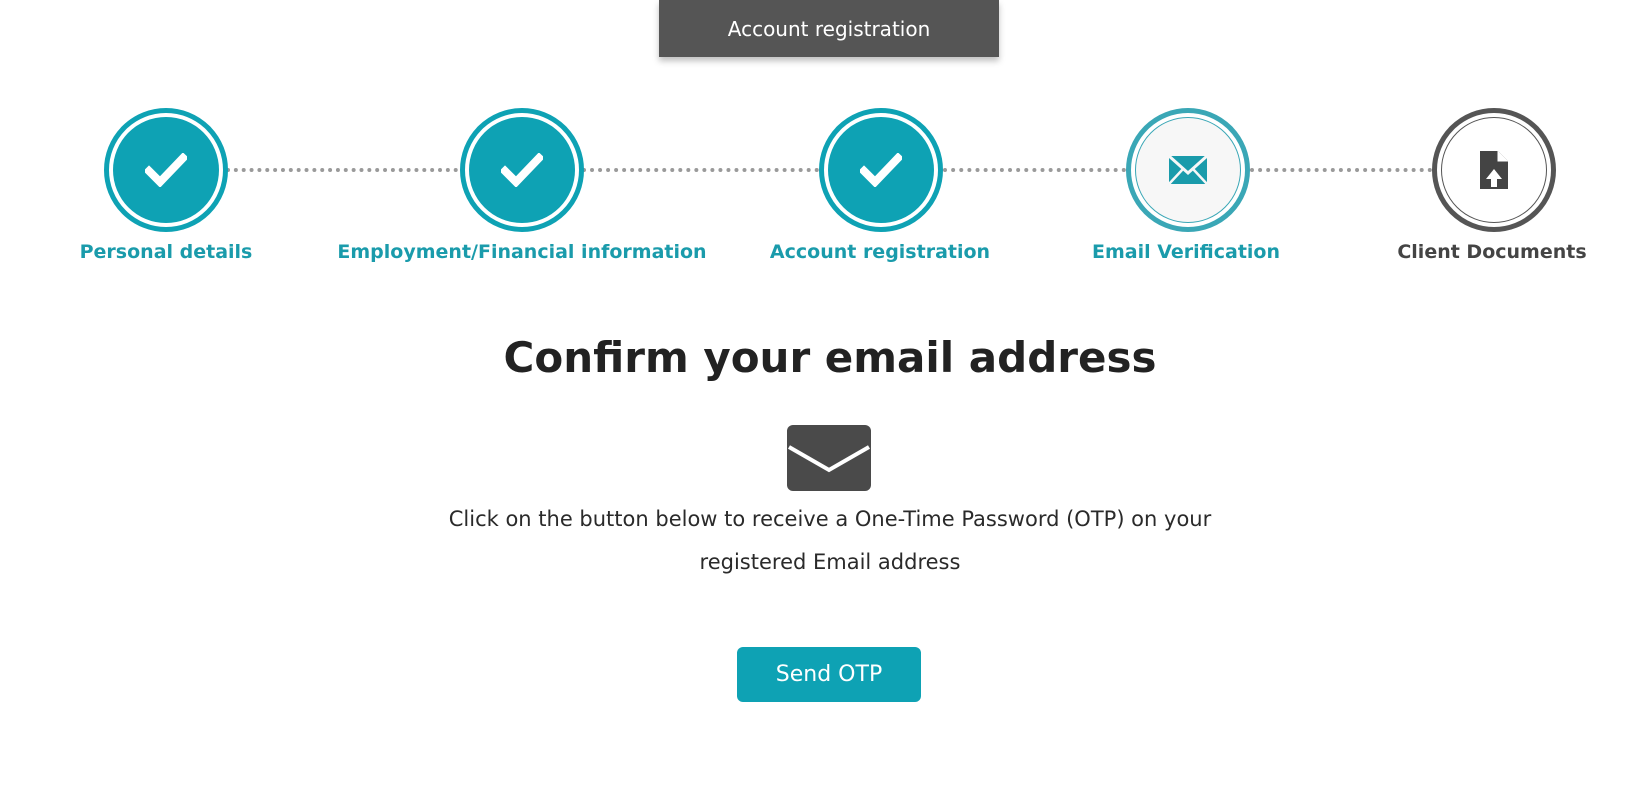 The height and width of the screenshot is (786, 1630). Describe the element at coordinates (522, 252) in the screenshot. I see `step-label-employment-financial: Employment/Financial information` at that location.